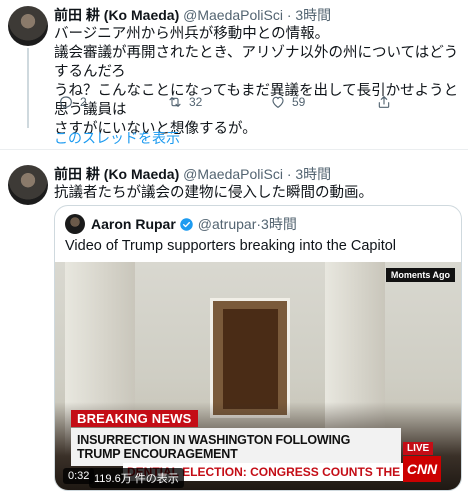  Describe the element at coordinates (75, 224) in the screenshot. I see `quoted-avatar` at that location.